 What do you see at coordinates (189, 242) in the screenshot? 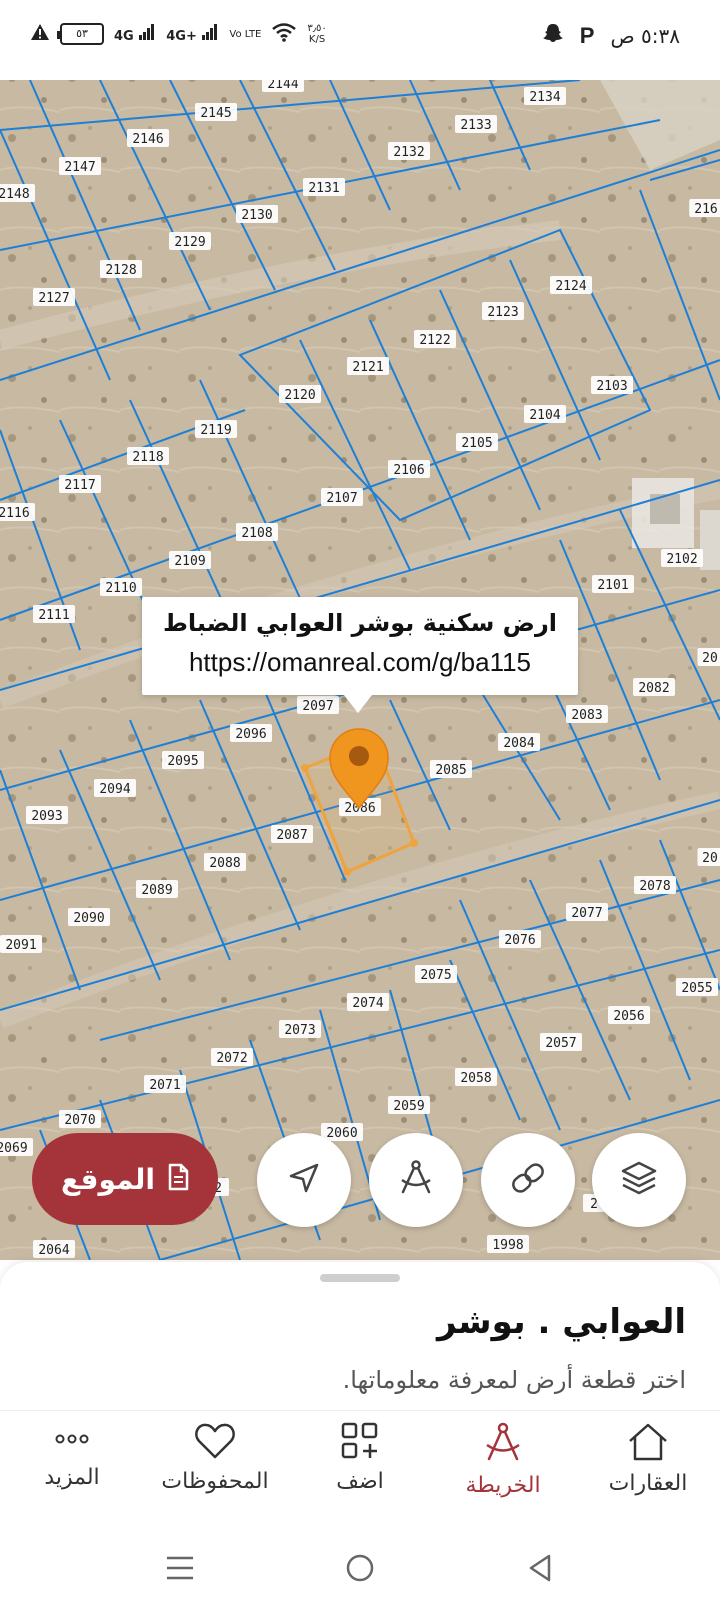
I see `plot-number-label: 2129` at bounding box center [189, 242].